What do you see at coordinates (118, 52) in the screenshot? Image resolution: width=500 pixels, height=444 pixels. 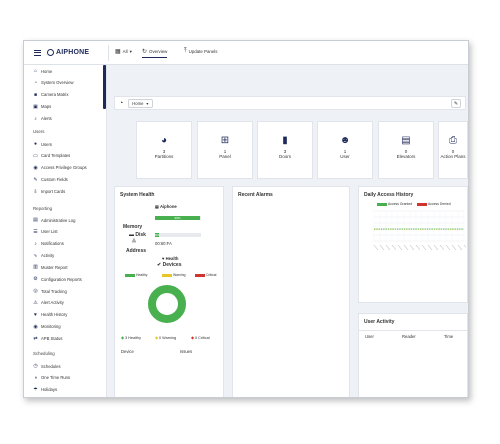 I see `building-icon: ▦` at bounding box center [118, 52].